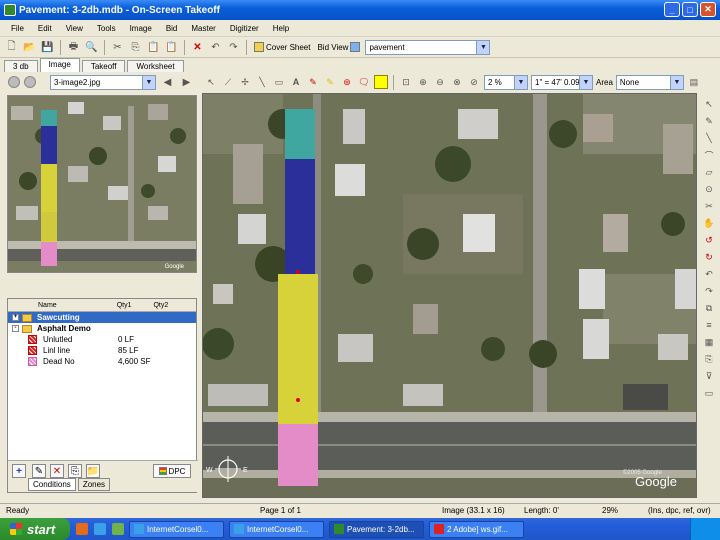 This screenshot has height=540, width=720. I want to click on tool-redo-icon: ↷, so click(709, 291).